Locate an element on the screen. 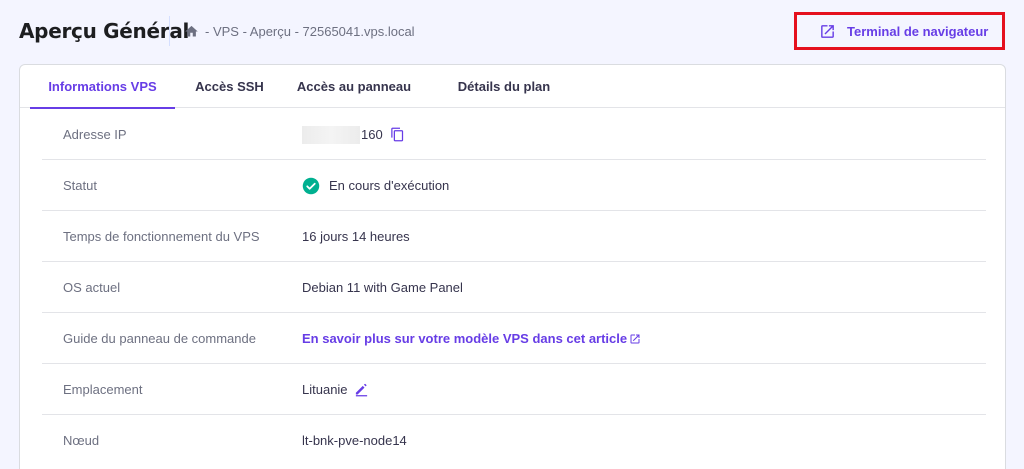 This screenshot has width=1024, height=469. browser-terminal-button: Terminal de navigateur is located at coordinates (899, 31).